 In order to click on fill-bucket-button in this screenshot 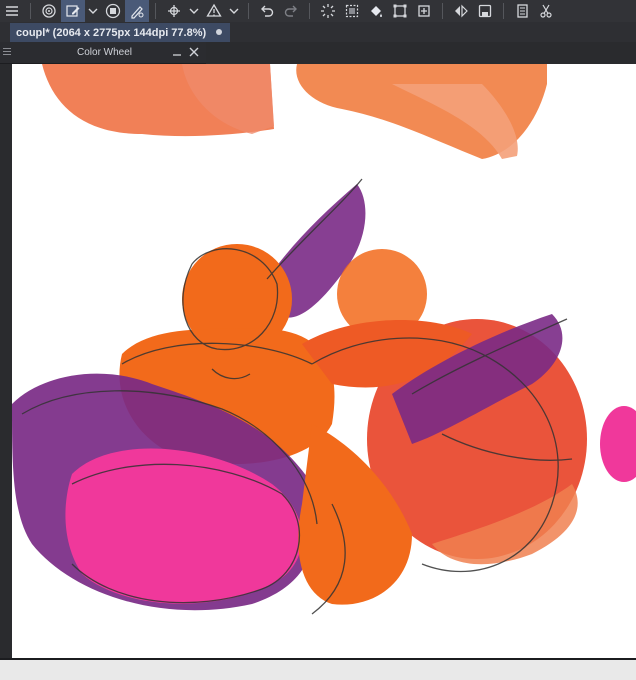, I will do `click(376, 11)`.